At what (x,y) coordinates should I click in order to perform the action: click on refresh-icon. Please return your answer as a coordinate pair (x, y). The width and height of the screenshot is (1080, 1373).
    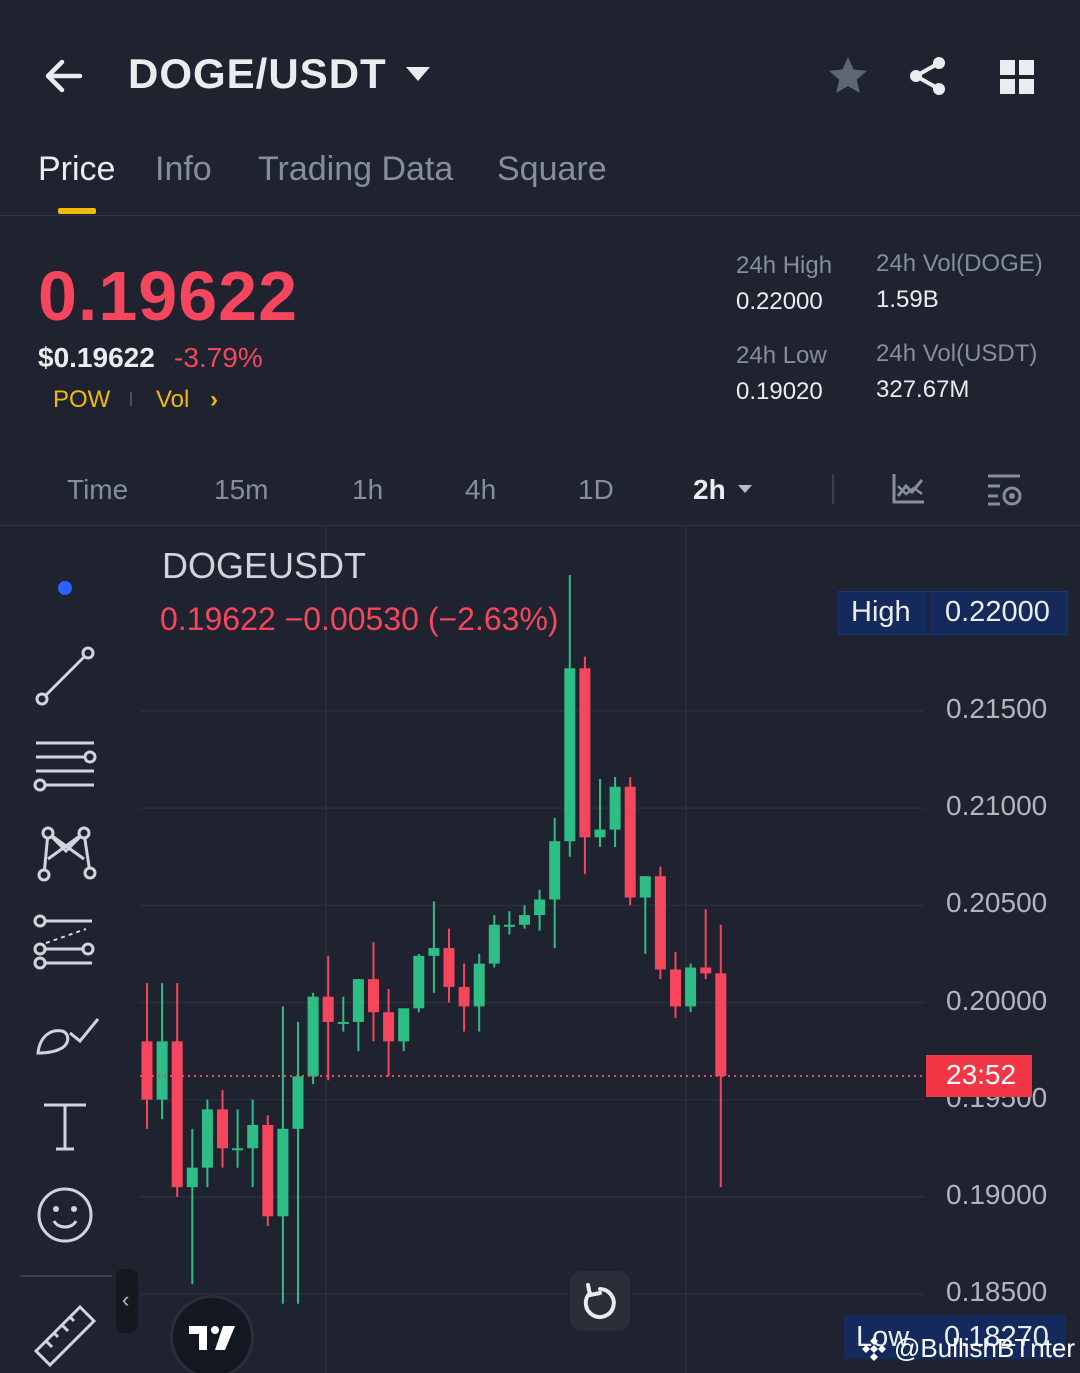
    Looking at the image, I should click on (599, 1301).